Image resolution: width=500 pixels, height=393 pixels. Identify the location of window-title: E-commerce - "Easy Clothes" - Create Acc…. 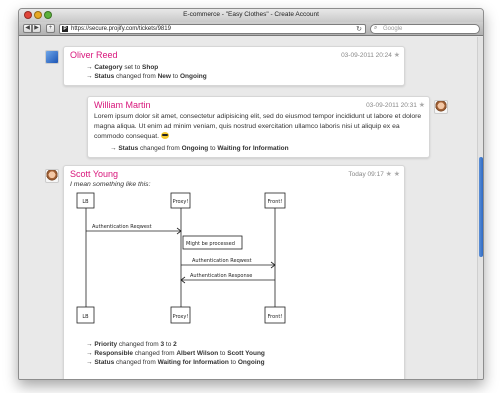
(251, 14).